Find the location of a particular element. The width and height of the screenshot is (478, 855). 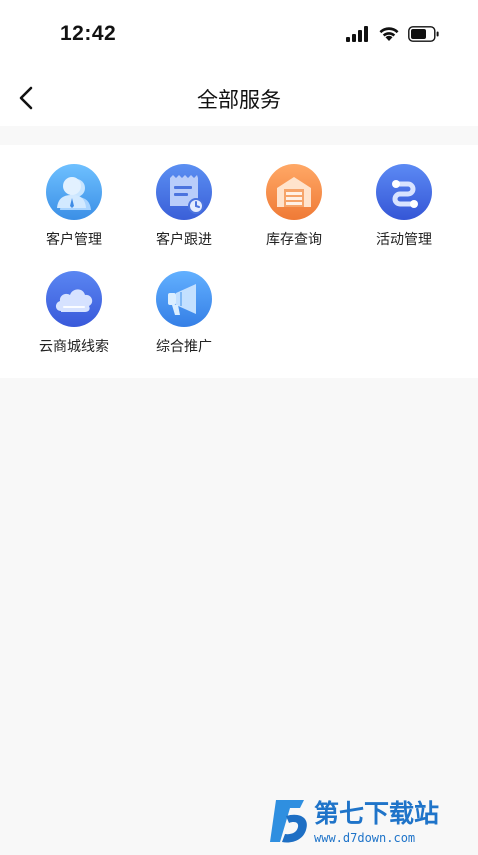

service-activity-management: 活动管理 is located at coordinates (404, 206).